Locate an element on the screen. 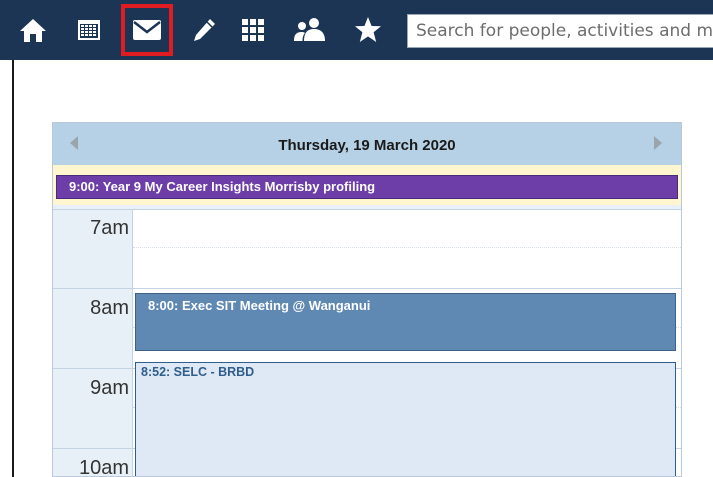 This screenshot has width=713, height=477. apps-button is located at coordinates (253, 30).